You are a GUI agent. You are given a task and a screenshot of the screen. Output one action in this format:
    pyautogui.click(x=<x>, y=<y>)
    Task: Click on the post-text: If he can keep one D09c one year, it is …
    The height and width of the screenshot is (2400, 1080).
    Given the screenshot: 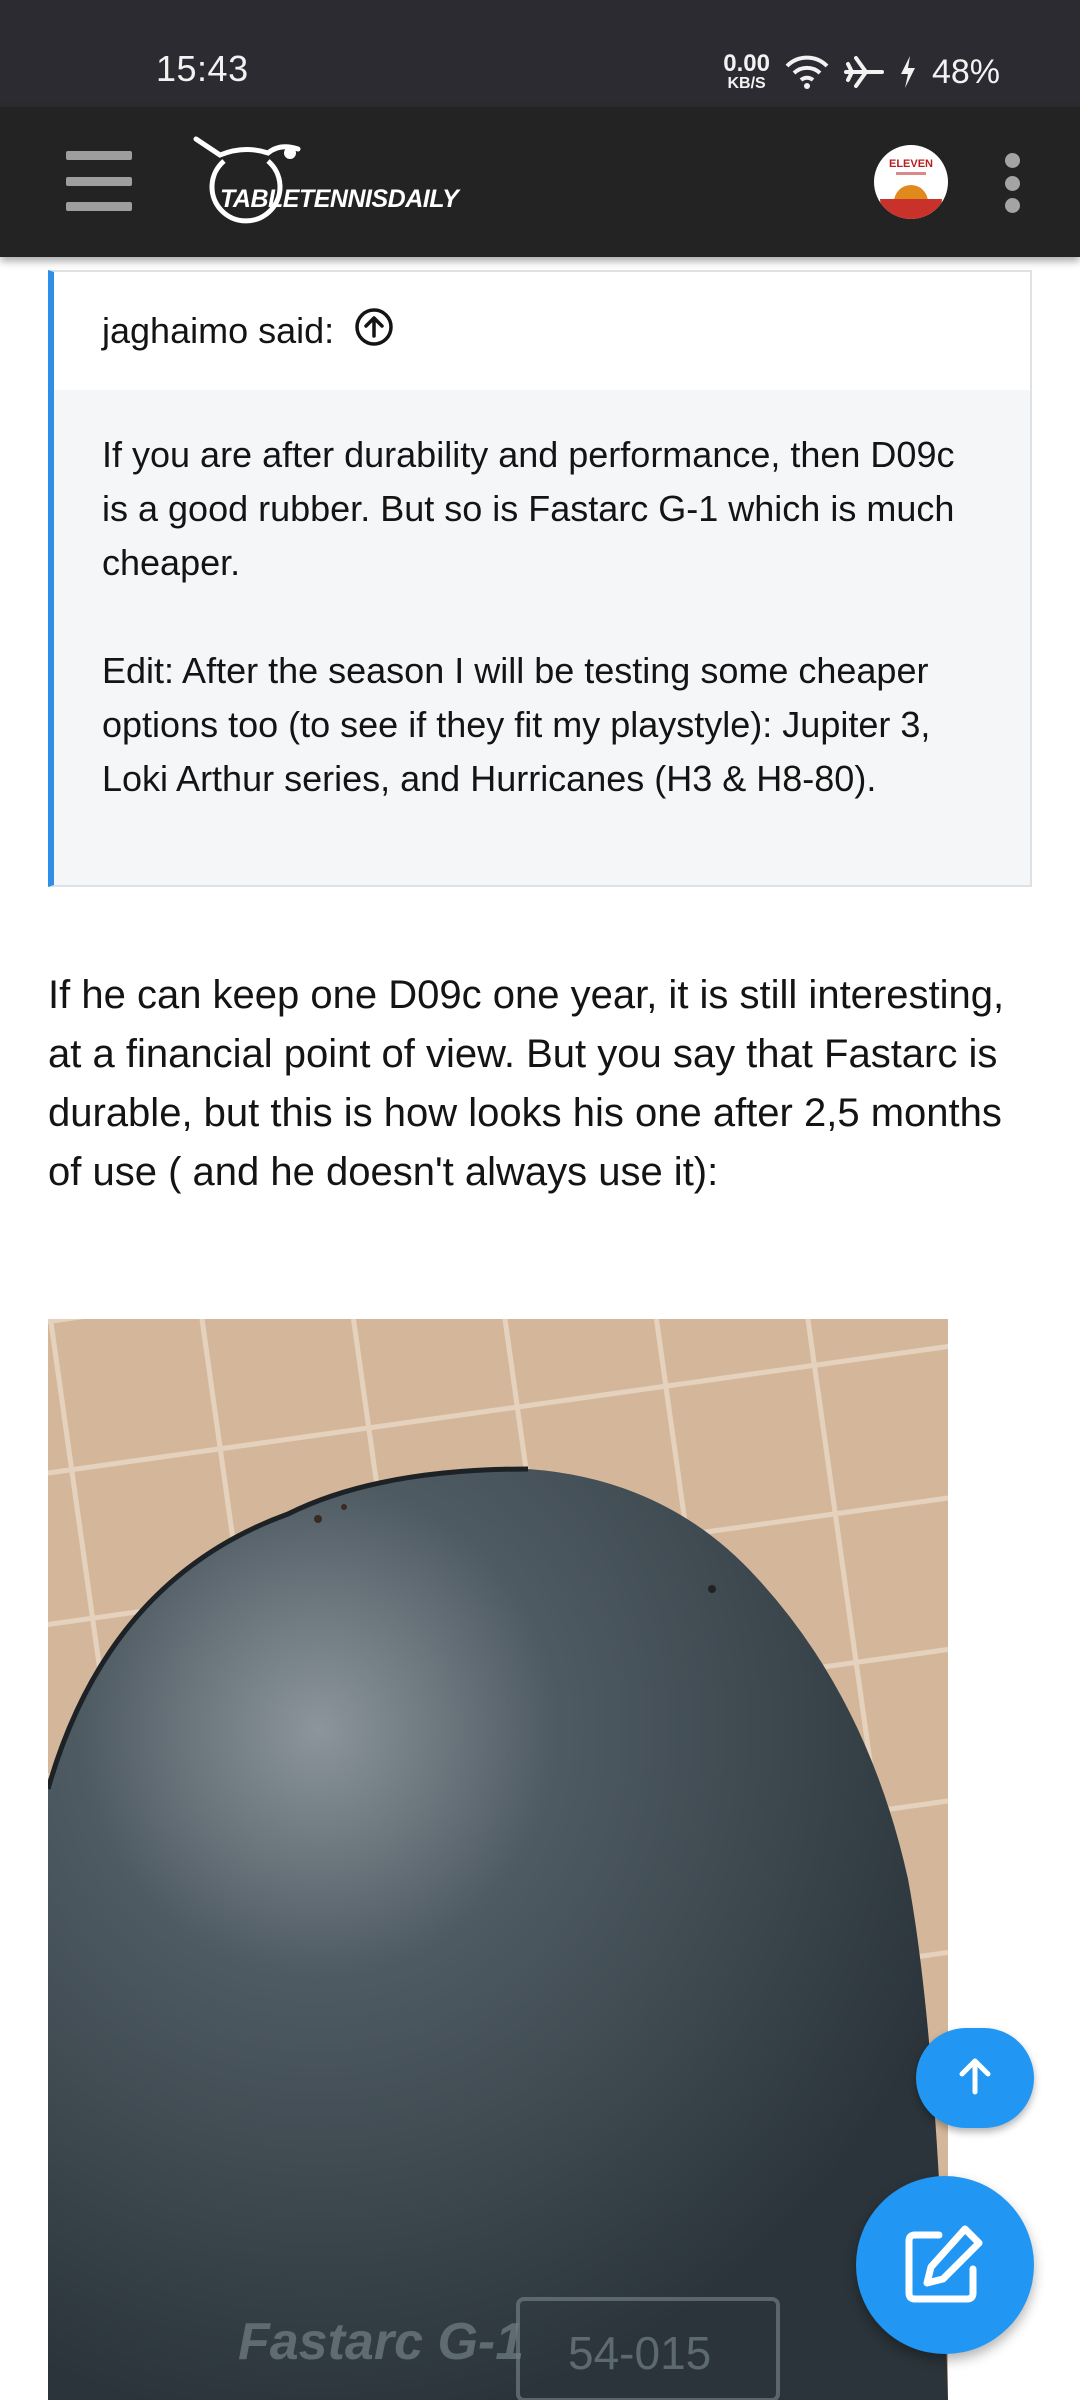 What is the action you would take?
    pyautogui.click(x=526, y=1083)
    